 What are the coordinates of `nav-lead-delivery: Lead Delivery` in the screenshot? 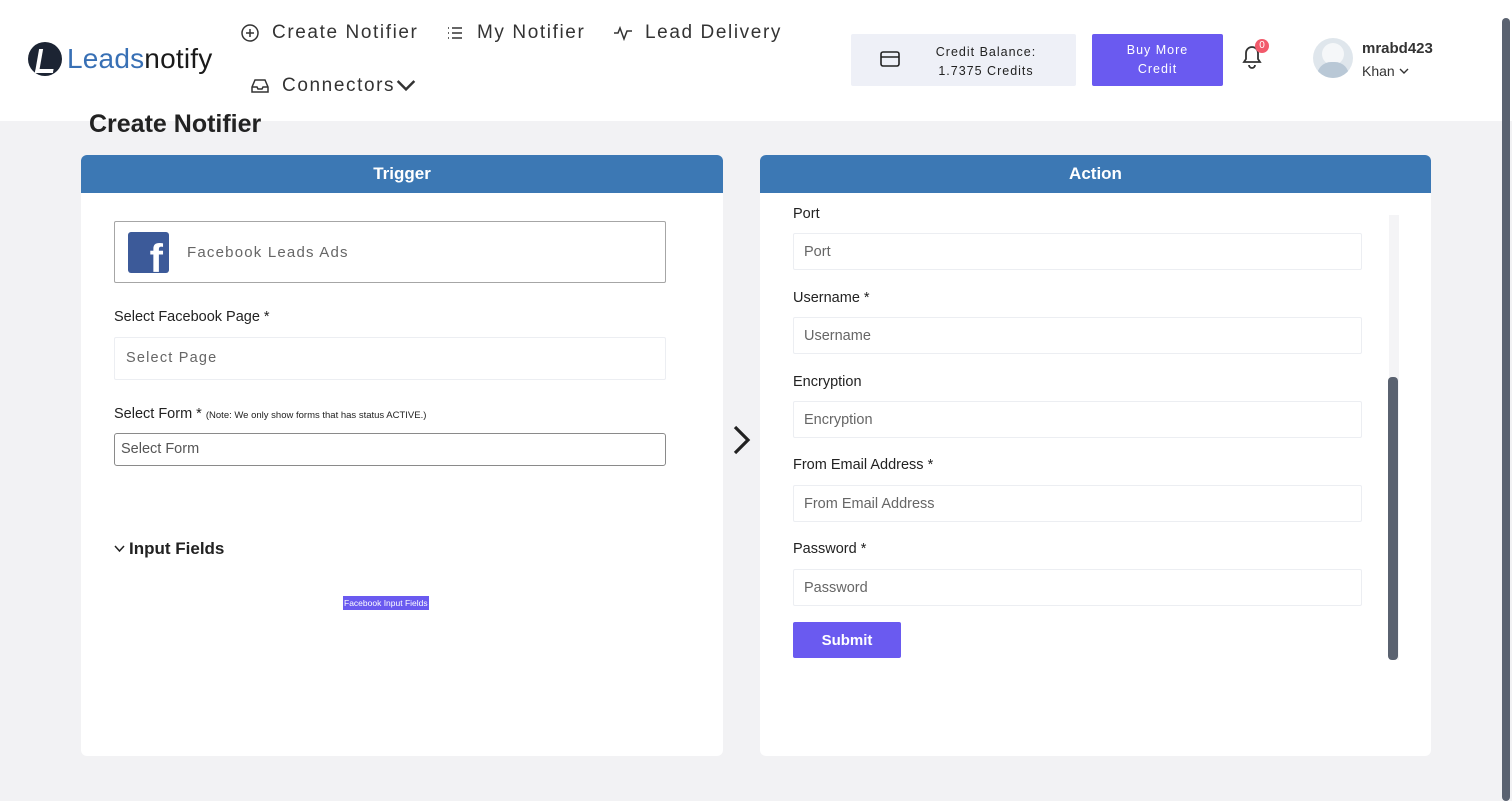 It's located at (697, 33).